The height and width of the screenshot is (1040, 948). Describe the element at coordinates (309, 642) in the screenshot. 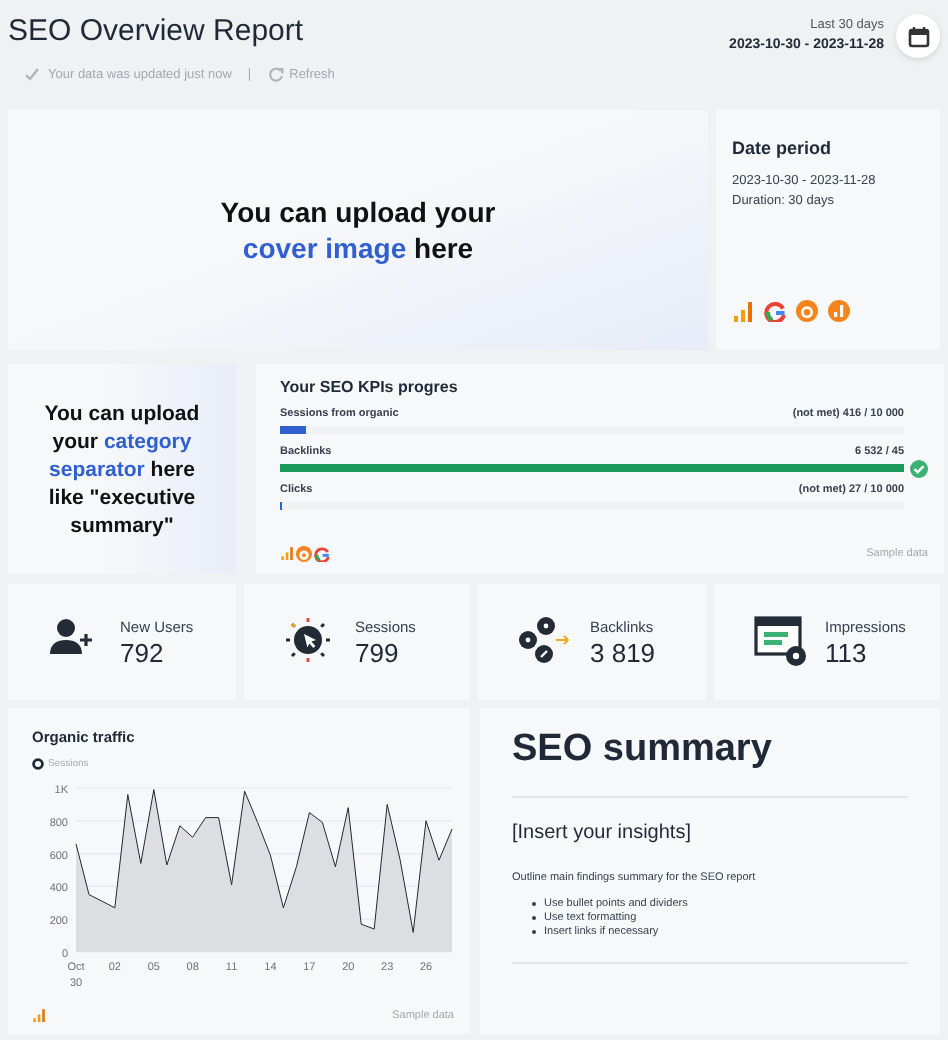

I see `cursor-click-icon` at that location.